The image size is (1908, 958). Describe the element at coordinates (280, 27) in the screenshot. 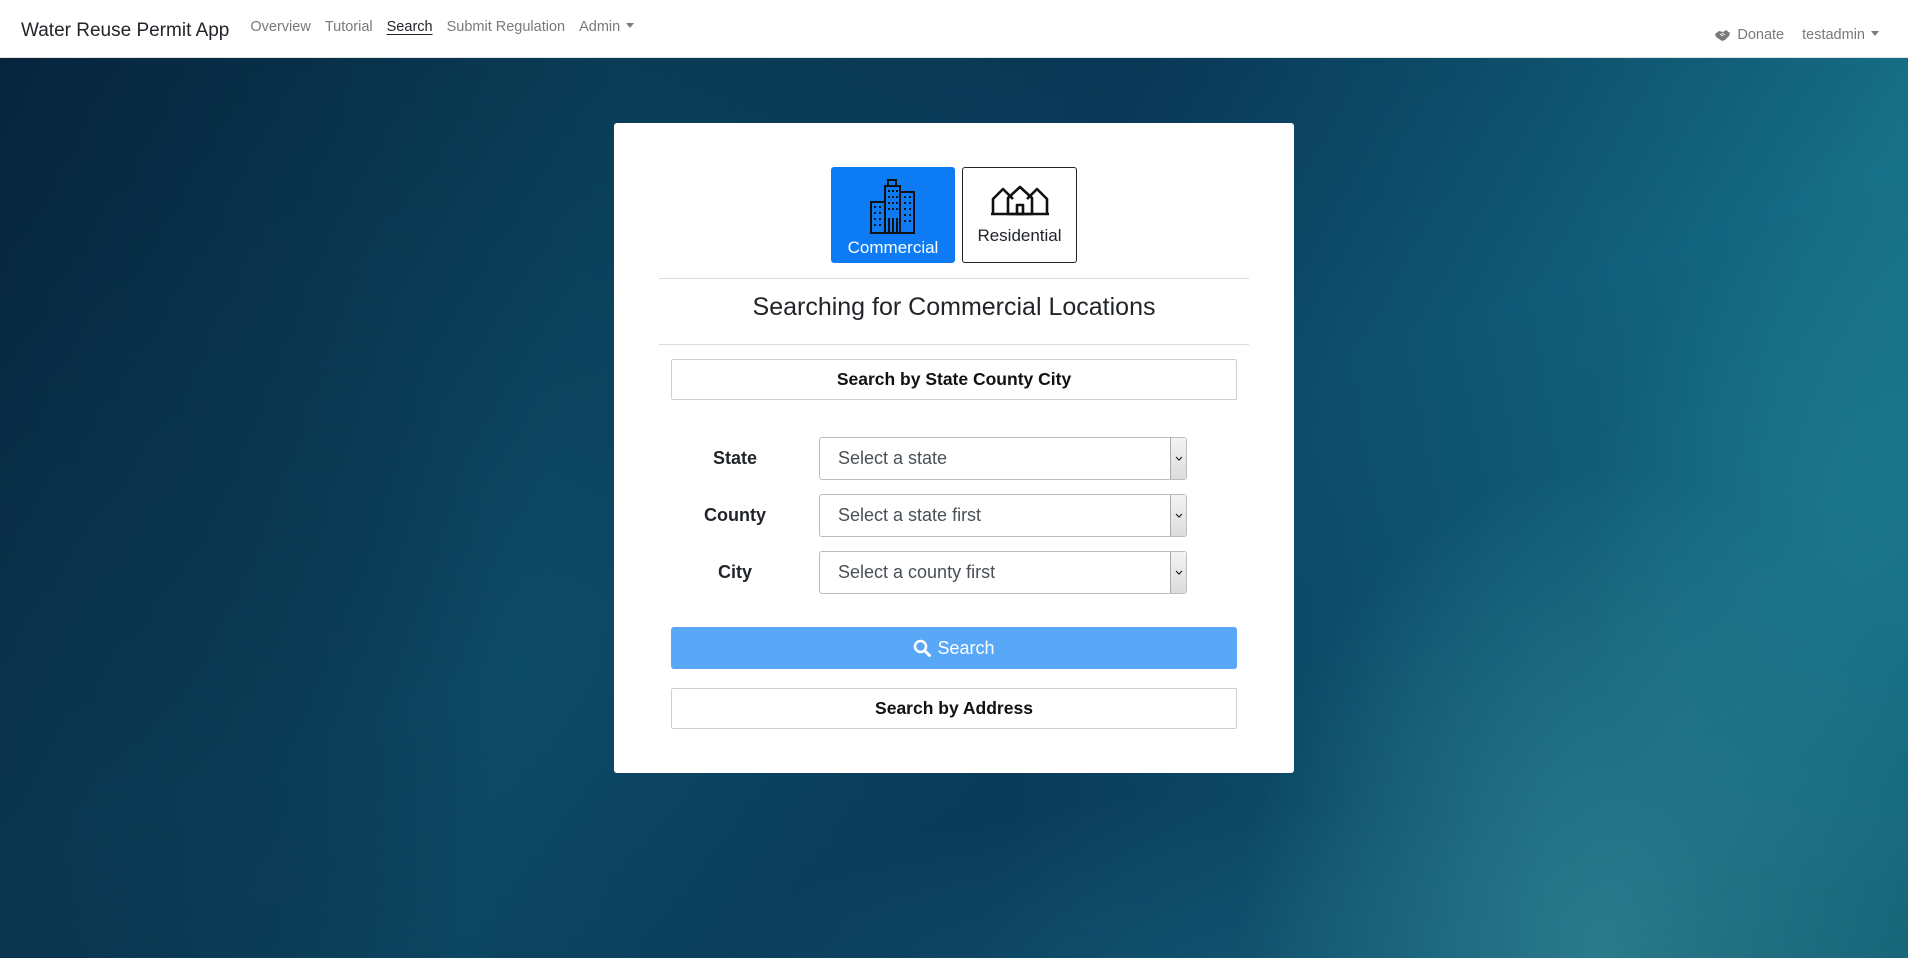

I see `nav-link-overview: Overview` at that location.